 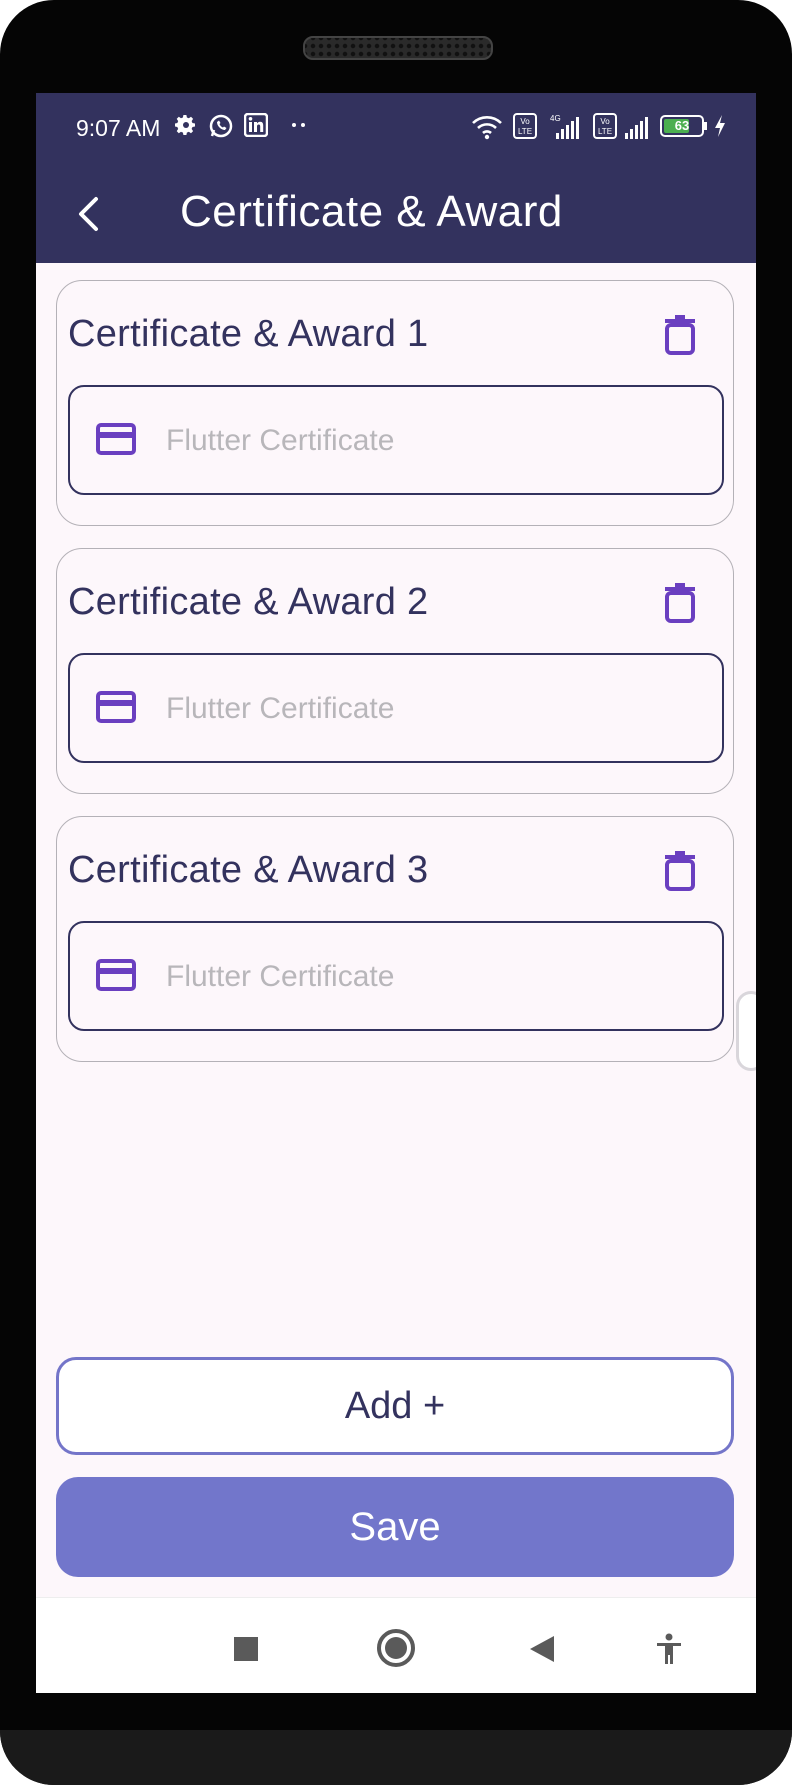 I want to click on volte-icon: Vo LTE, so click(x=525, y=126).